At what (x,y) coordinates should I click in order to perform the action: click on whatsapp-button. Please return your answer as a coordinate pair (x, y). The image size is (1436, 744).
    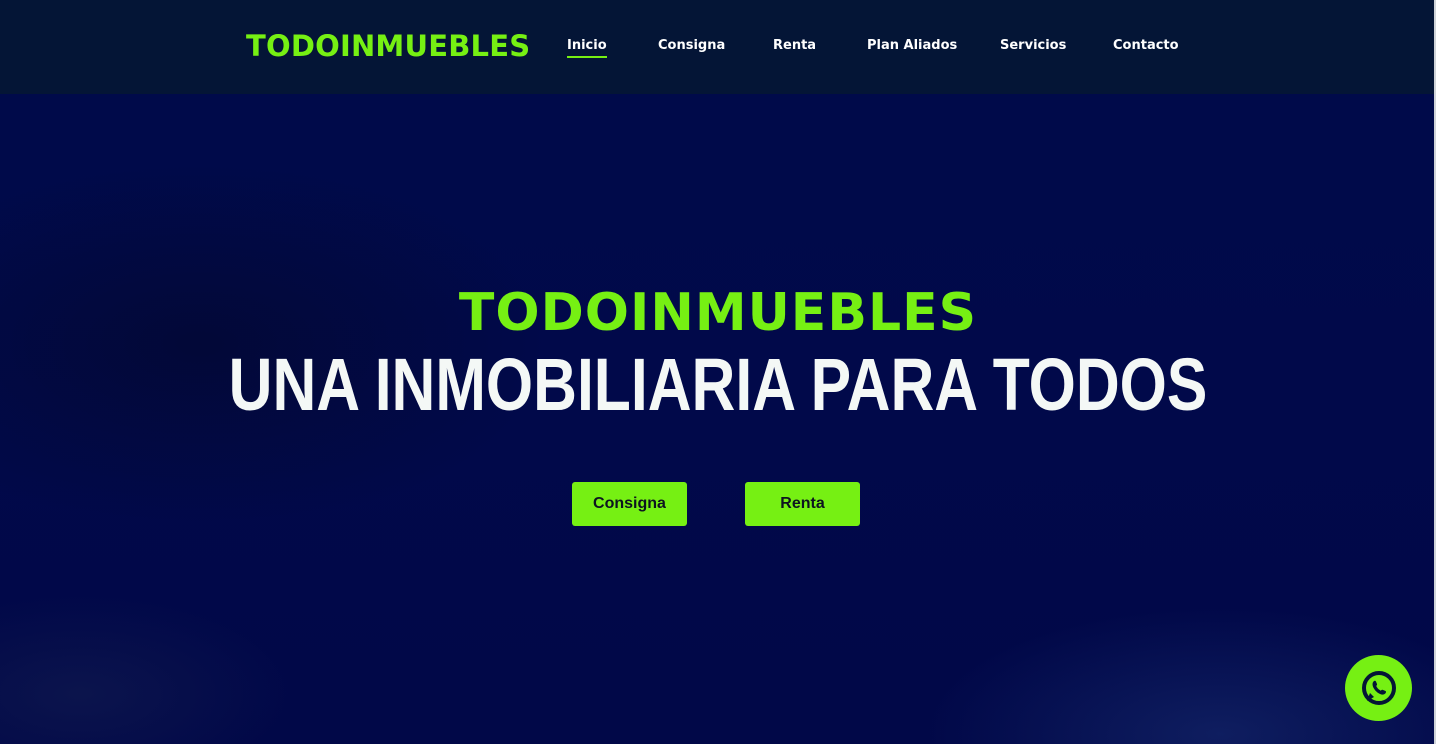
    Looking at the image, I should click on (1378, 688).